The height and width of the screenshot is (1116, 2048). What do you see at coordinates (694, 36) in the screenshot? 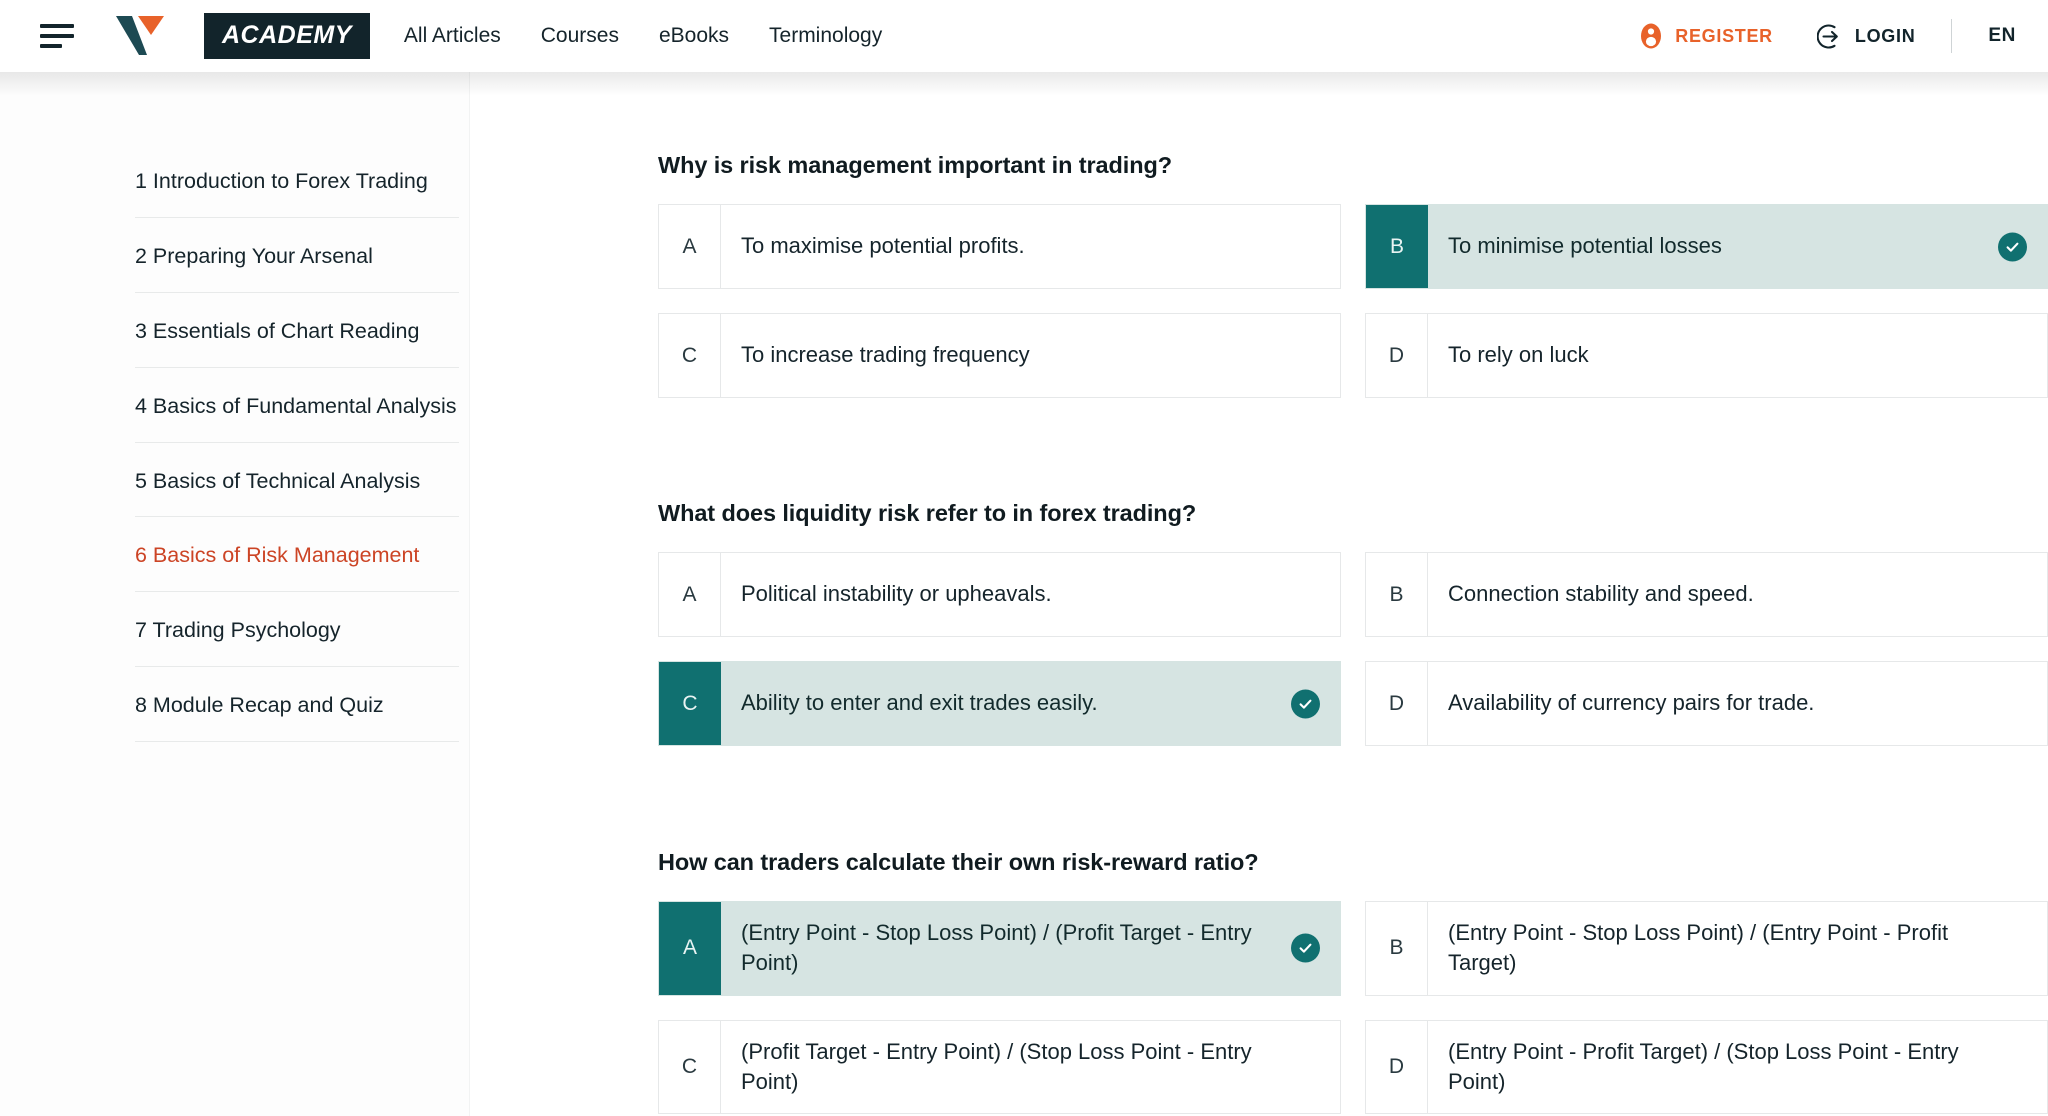
I see `nav-item-ebooks: eBooks` at bounding box center [694, 36].